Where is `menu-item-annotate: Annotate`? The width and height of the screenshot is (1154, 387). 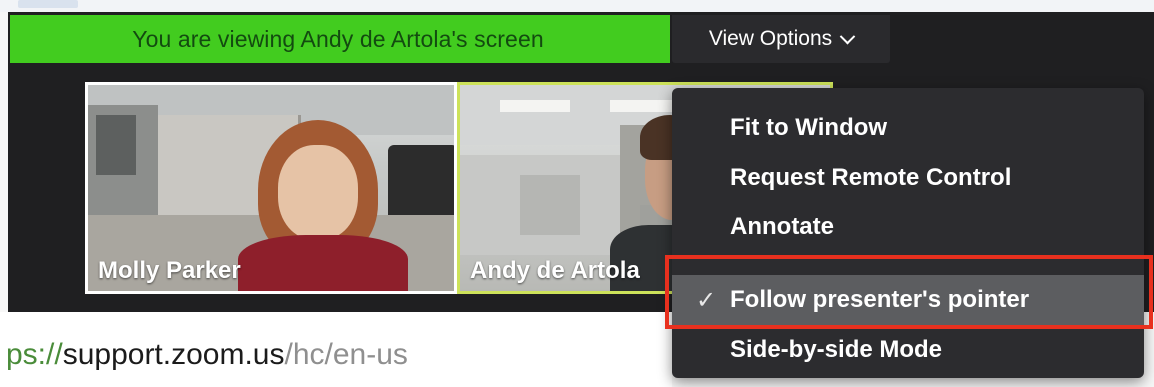
menu-item-annotate: Annotate is located at coordinates (908, 227).